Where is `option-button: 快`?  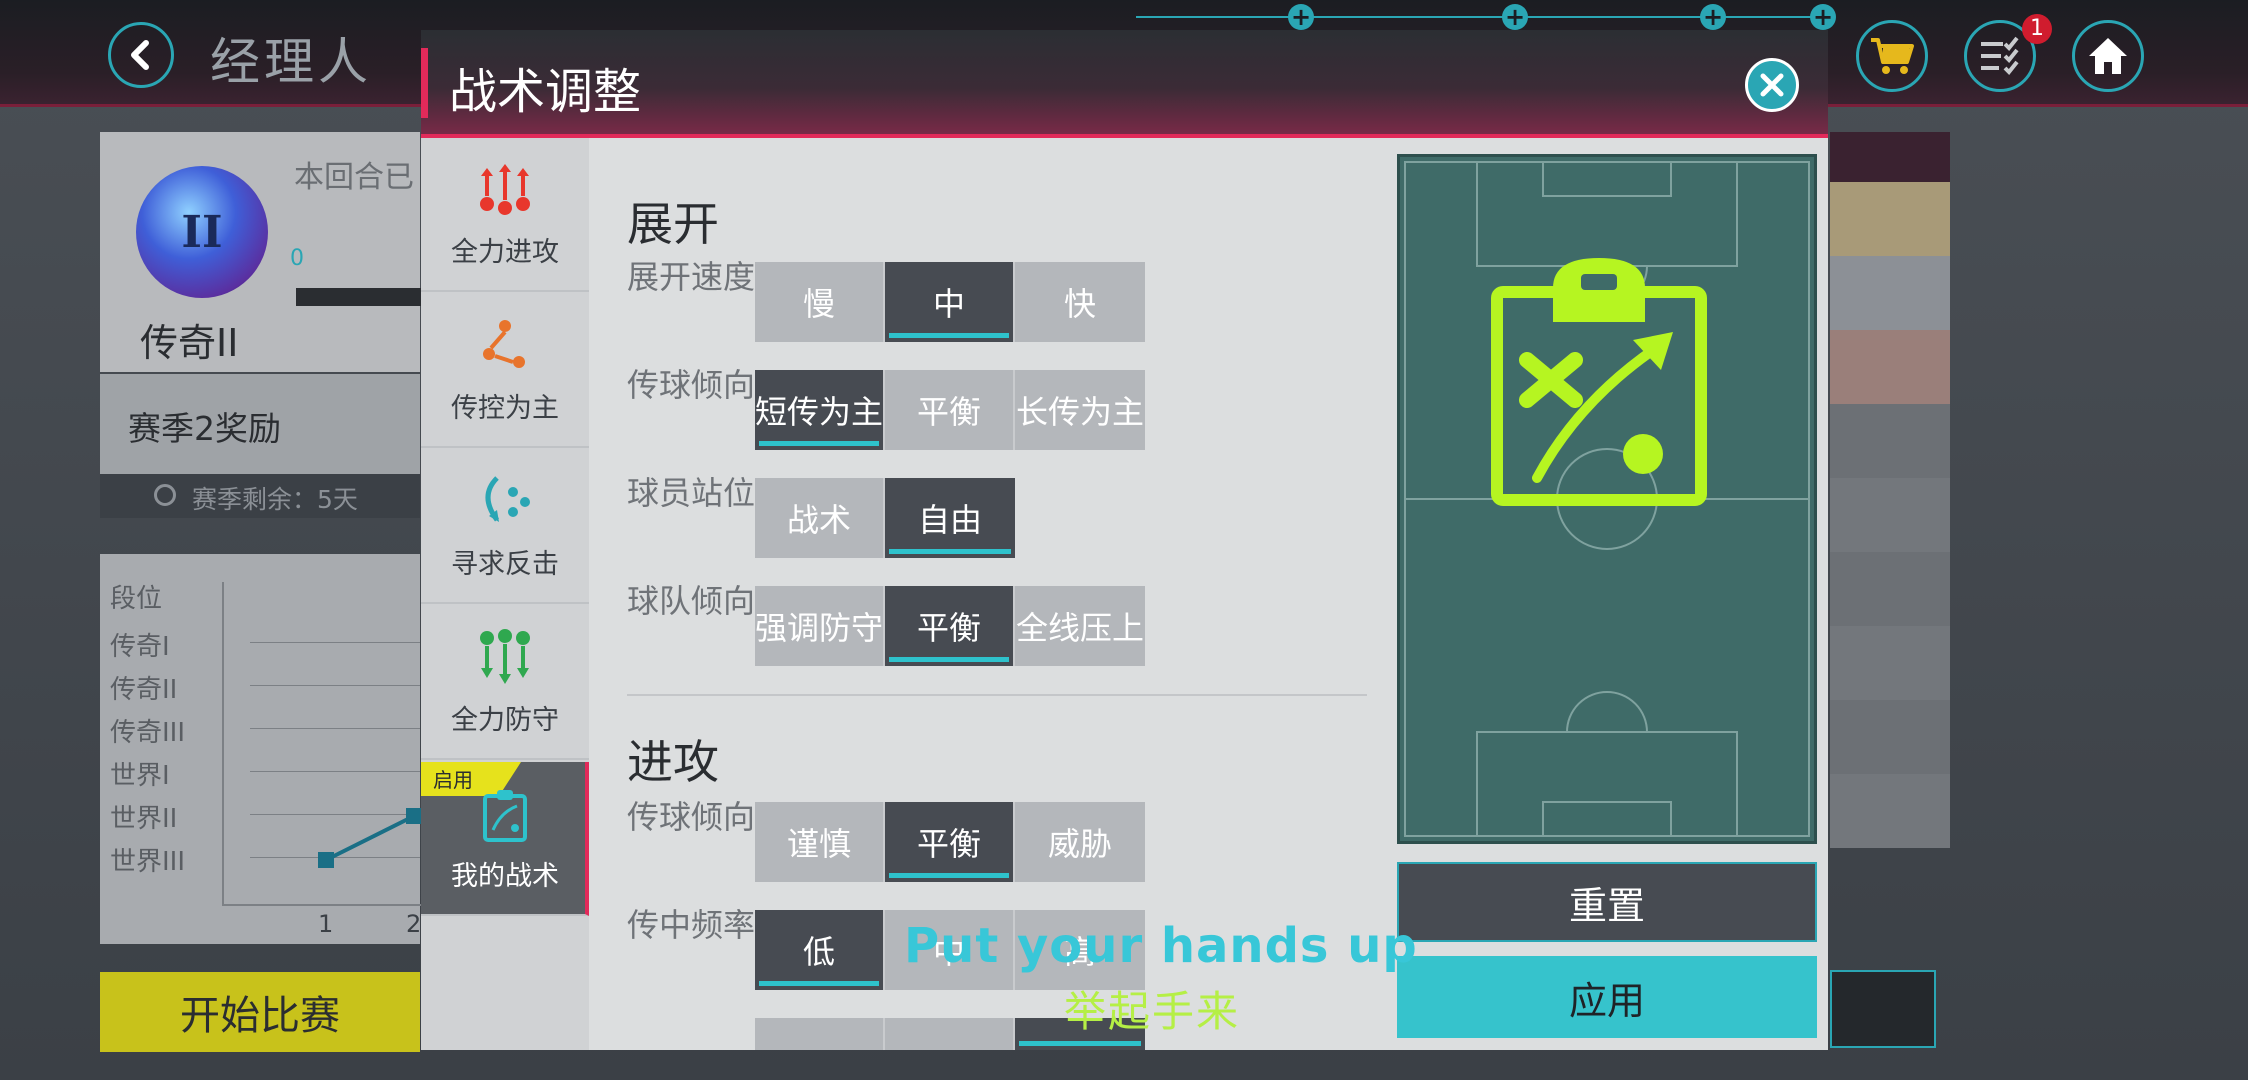
option-button: 快 is located at coordinates (1080, 302).